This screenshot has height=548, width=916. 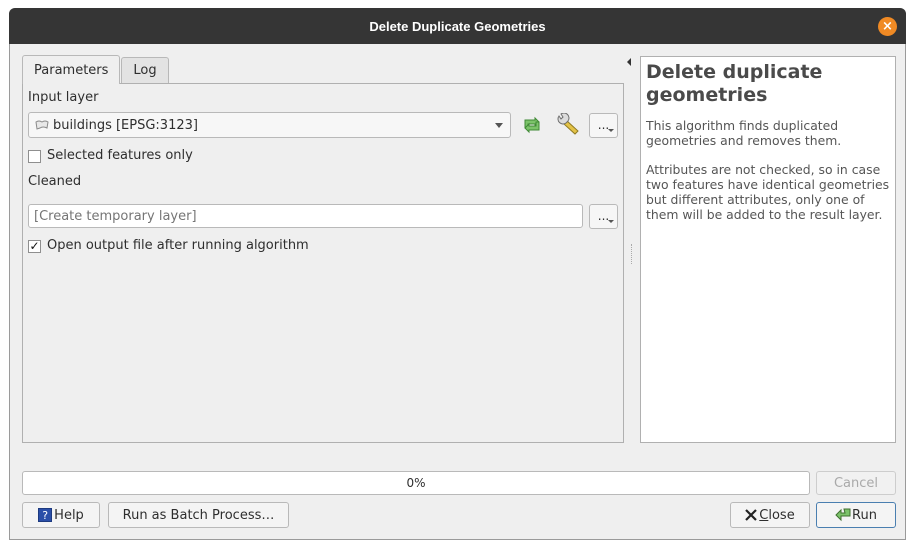 What do you see at coordinates (781, 515) in the screenshot?
I see `close-label: lose` at bounding box center [781, 515].